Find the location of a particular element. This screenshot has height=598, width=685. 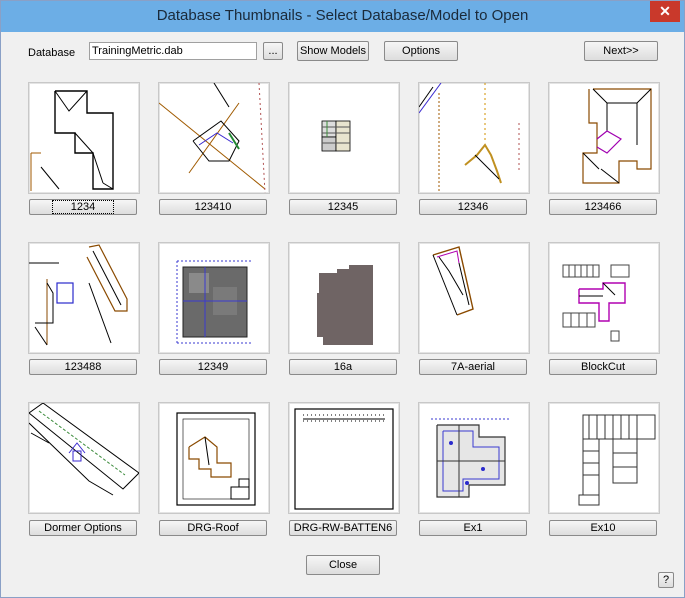

database-label: Database is located at coordinates (52, 53).